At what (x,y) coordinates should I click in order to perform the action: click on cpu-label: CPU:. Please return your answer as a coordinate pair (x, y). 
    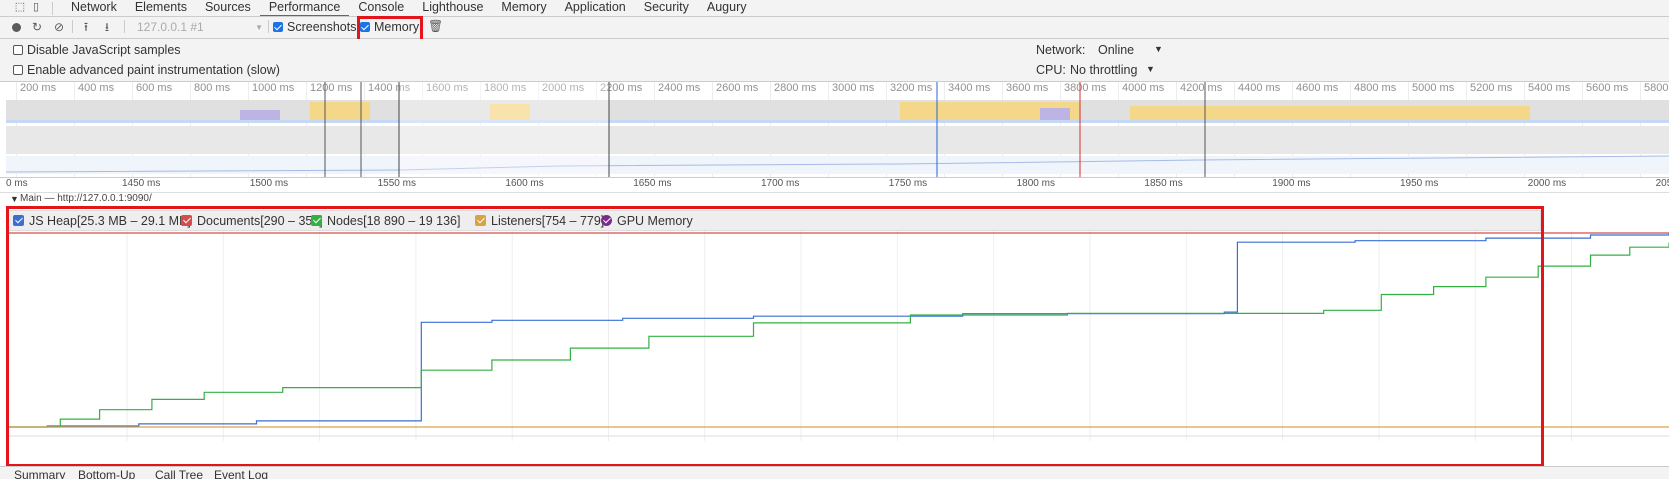
    Looking at the image, I should click on (1051, 70).